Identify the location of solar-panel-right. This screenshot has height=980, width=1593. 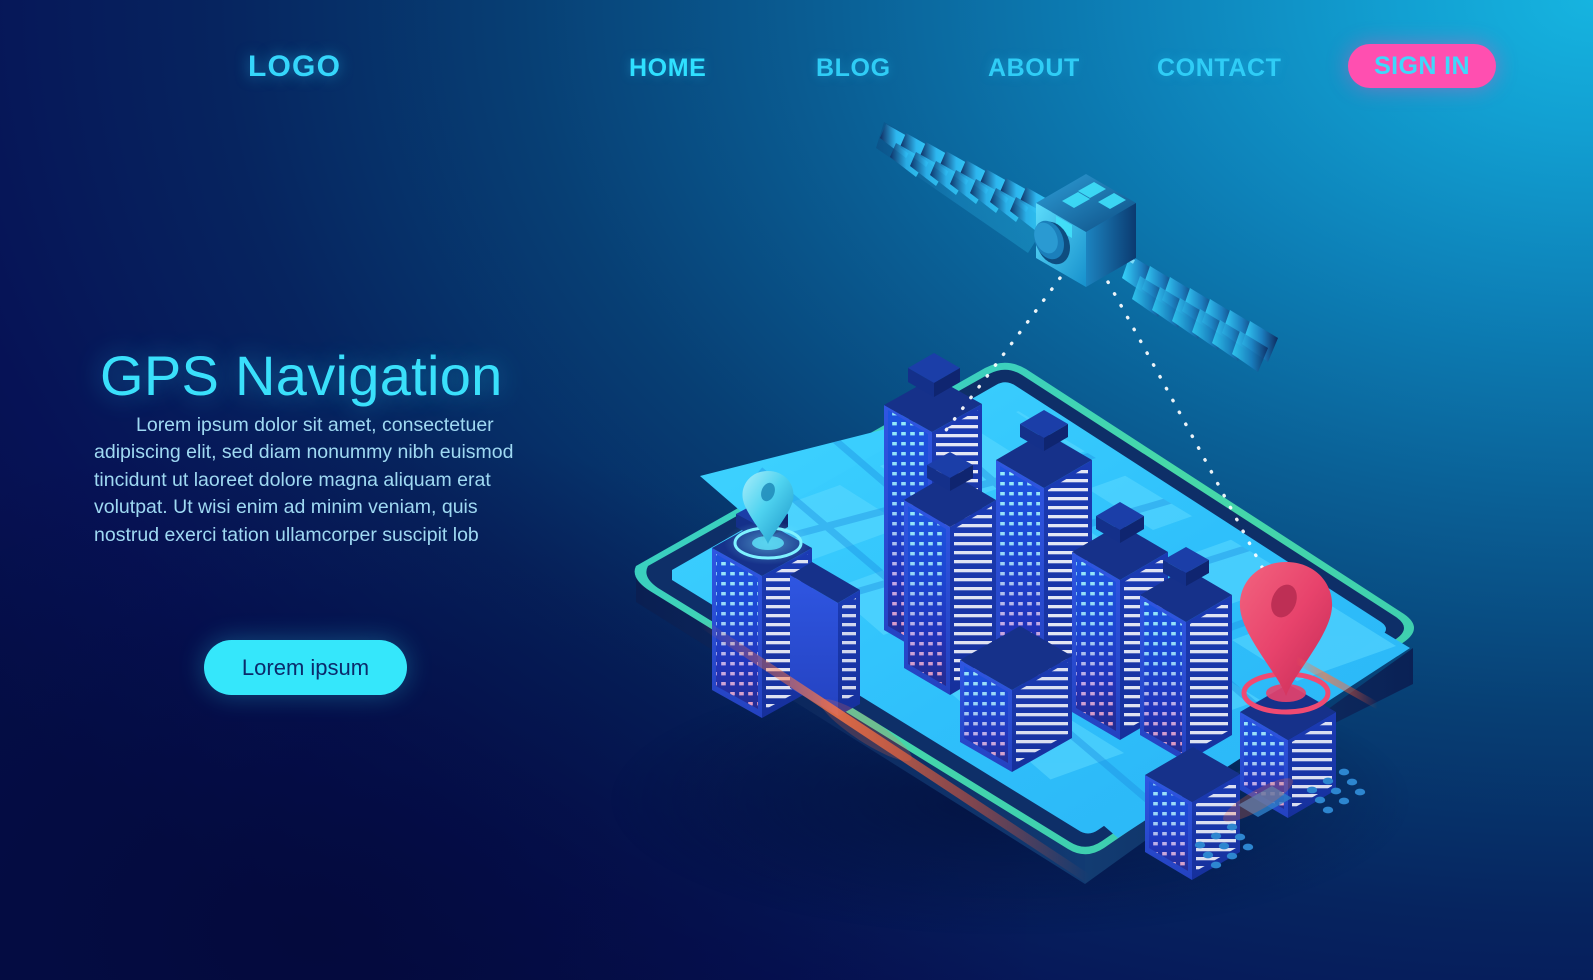
(1189, 307).